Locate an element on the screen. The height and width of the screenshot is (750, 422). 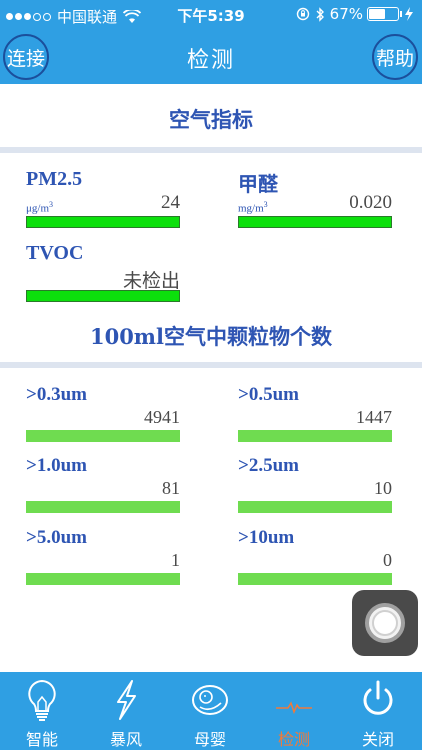
tab-label: 暴风 is located at coordinates (125, 739).